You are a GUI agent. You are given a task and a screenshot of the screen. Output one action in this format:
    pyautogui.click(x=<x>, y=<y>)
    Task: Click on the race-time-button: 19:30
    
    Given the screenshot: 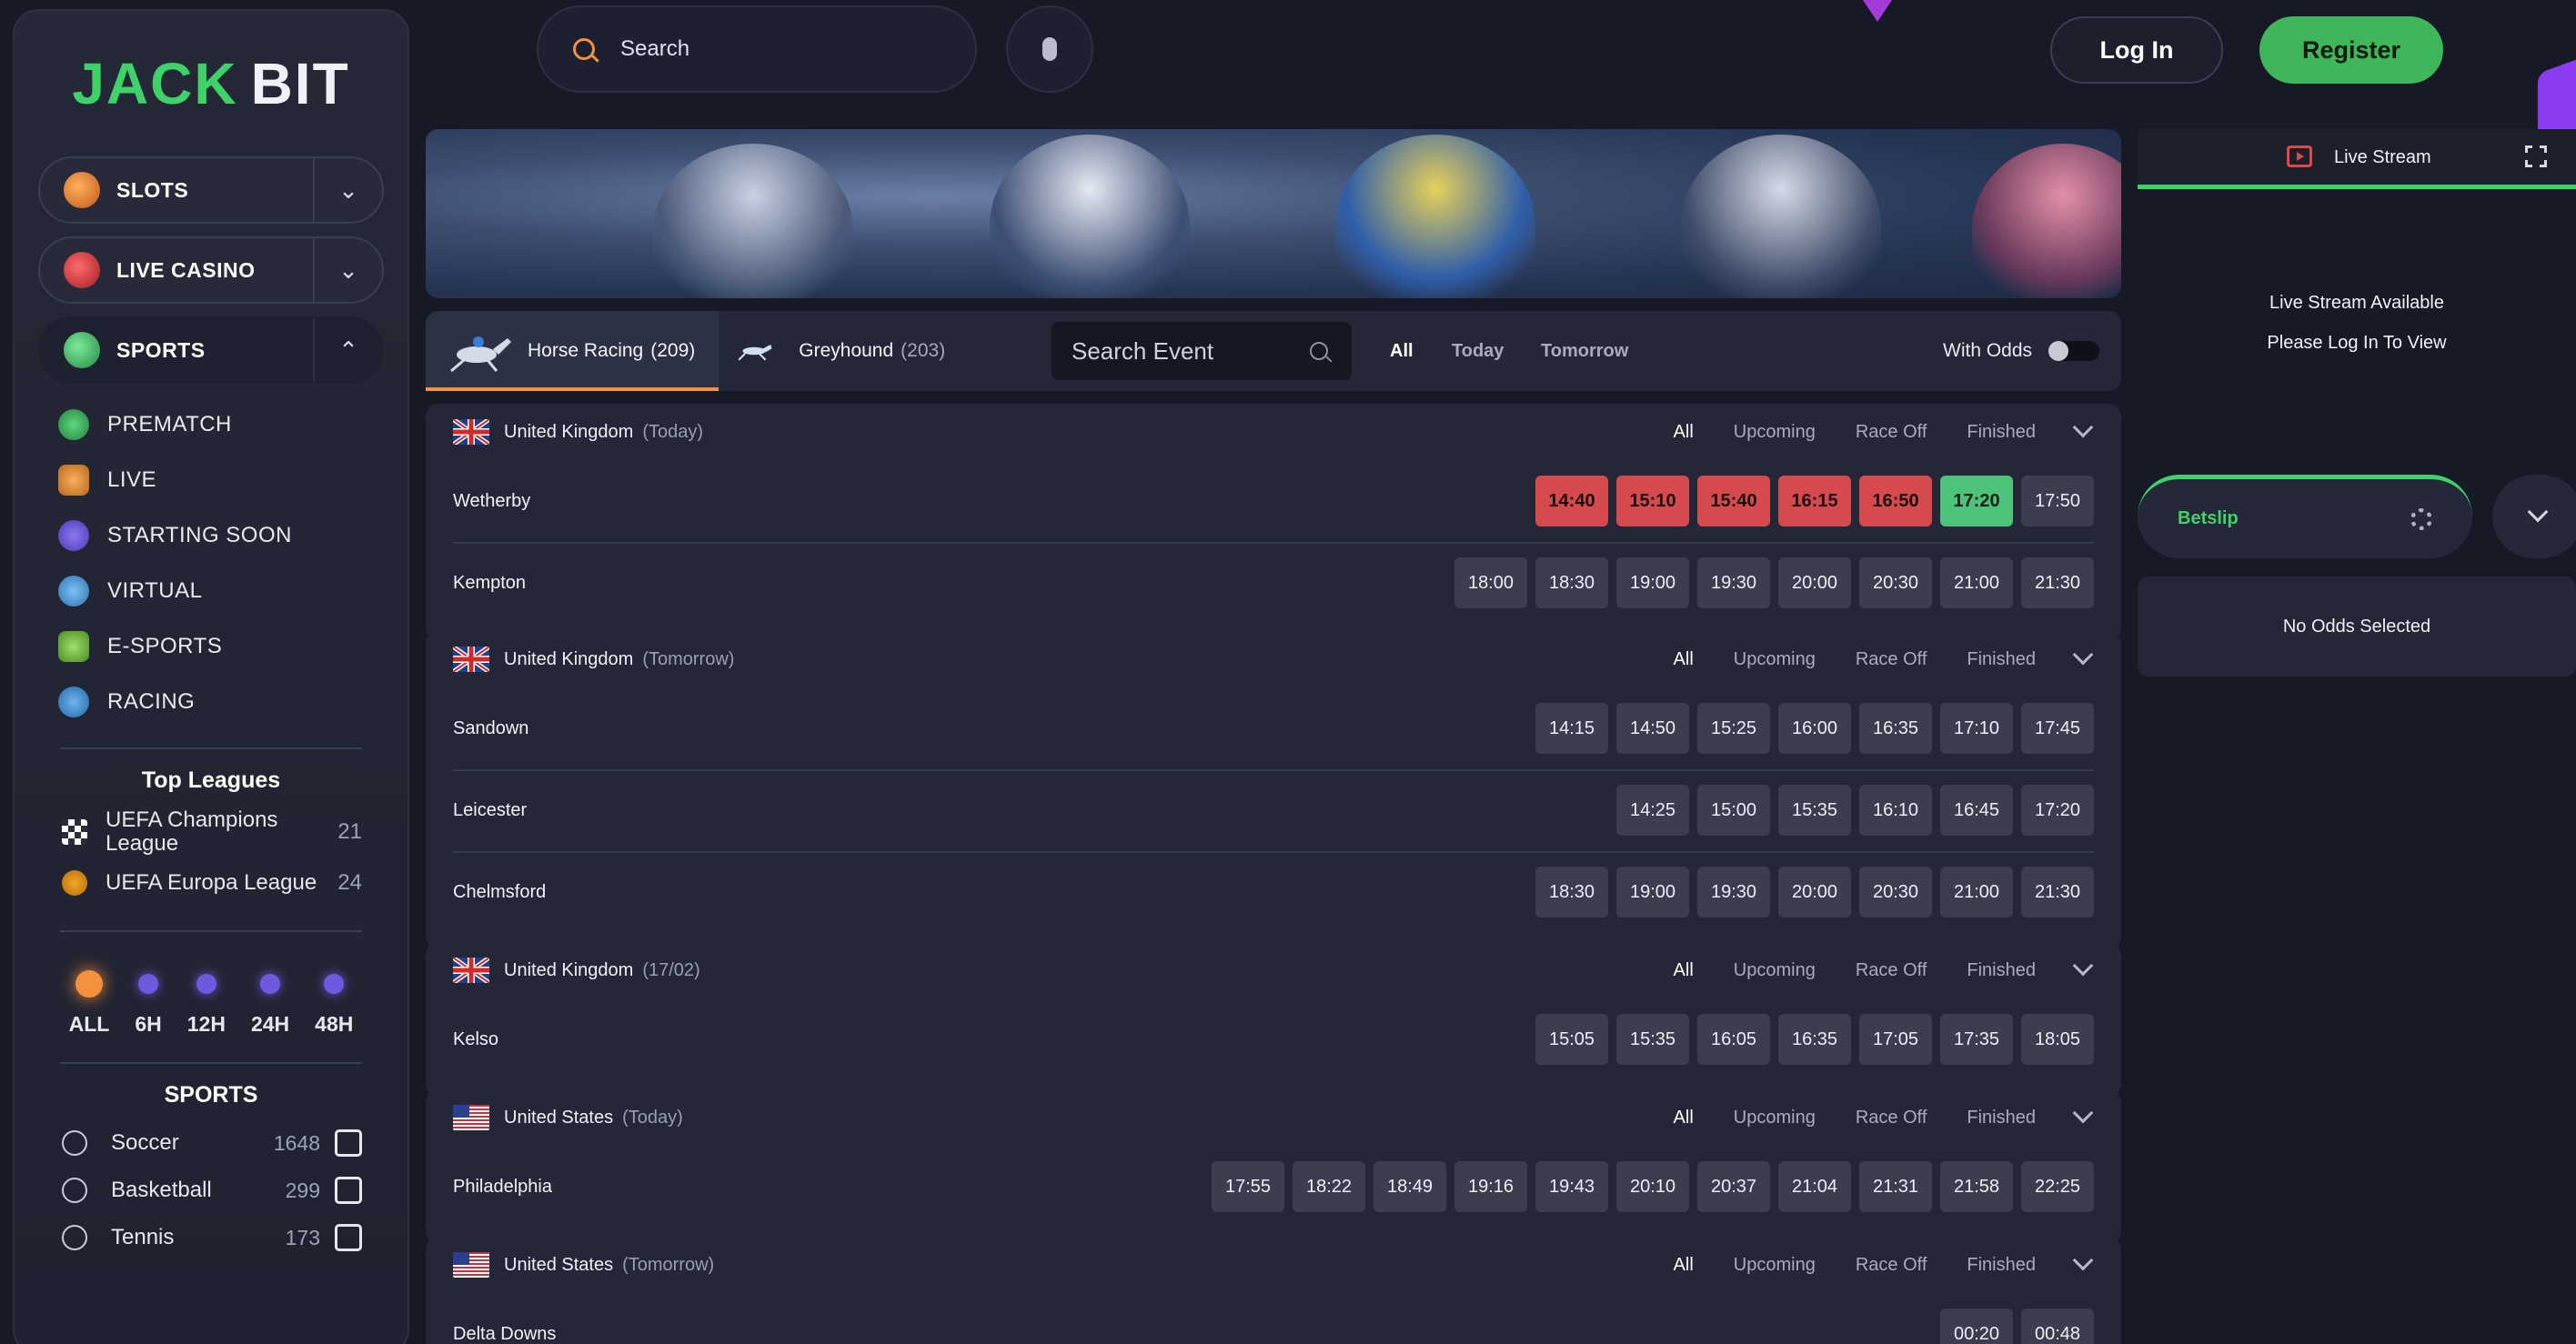 What is the action you would take?
    pyautogui.click(x=1733, y=892)
    